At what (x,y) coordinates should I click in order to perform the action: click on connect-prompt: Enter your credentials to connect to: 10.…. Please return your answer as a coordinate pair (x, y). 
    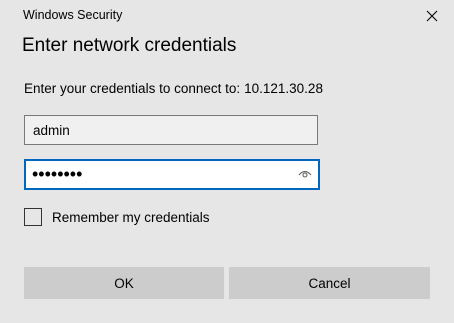
    Looking at the image, I should click on (173, 88).